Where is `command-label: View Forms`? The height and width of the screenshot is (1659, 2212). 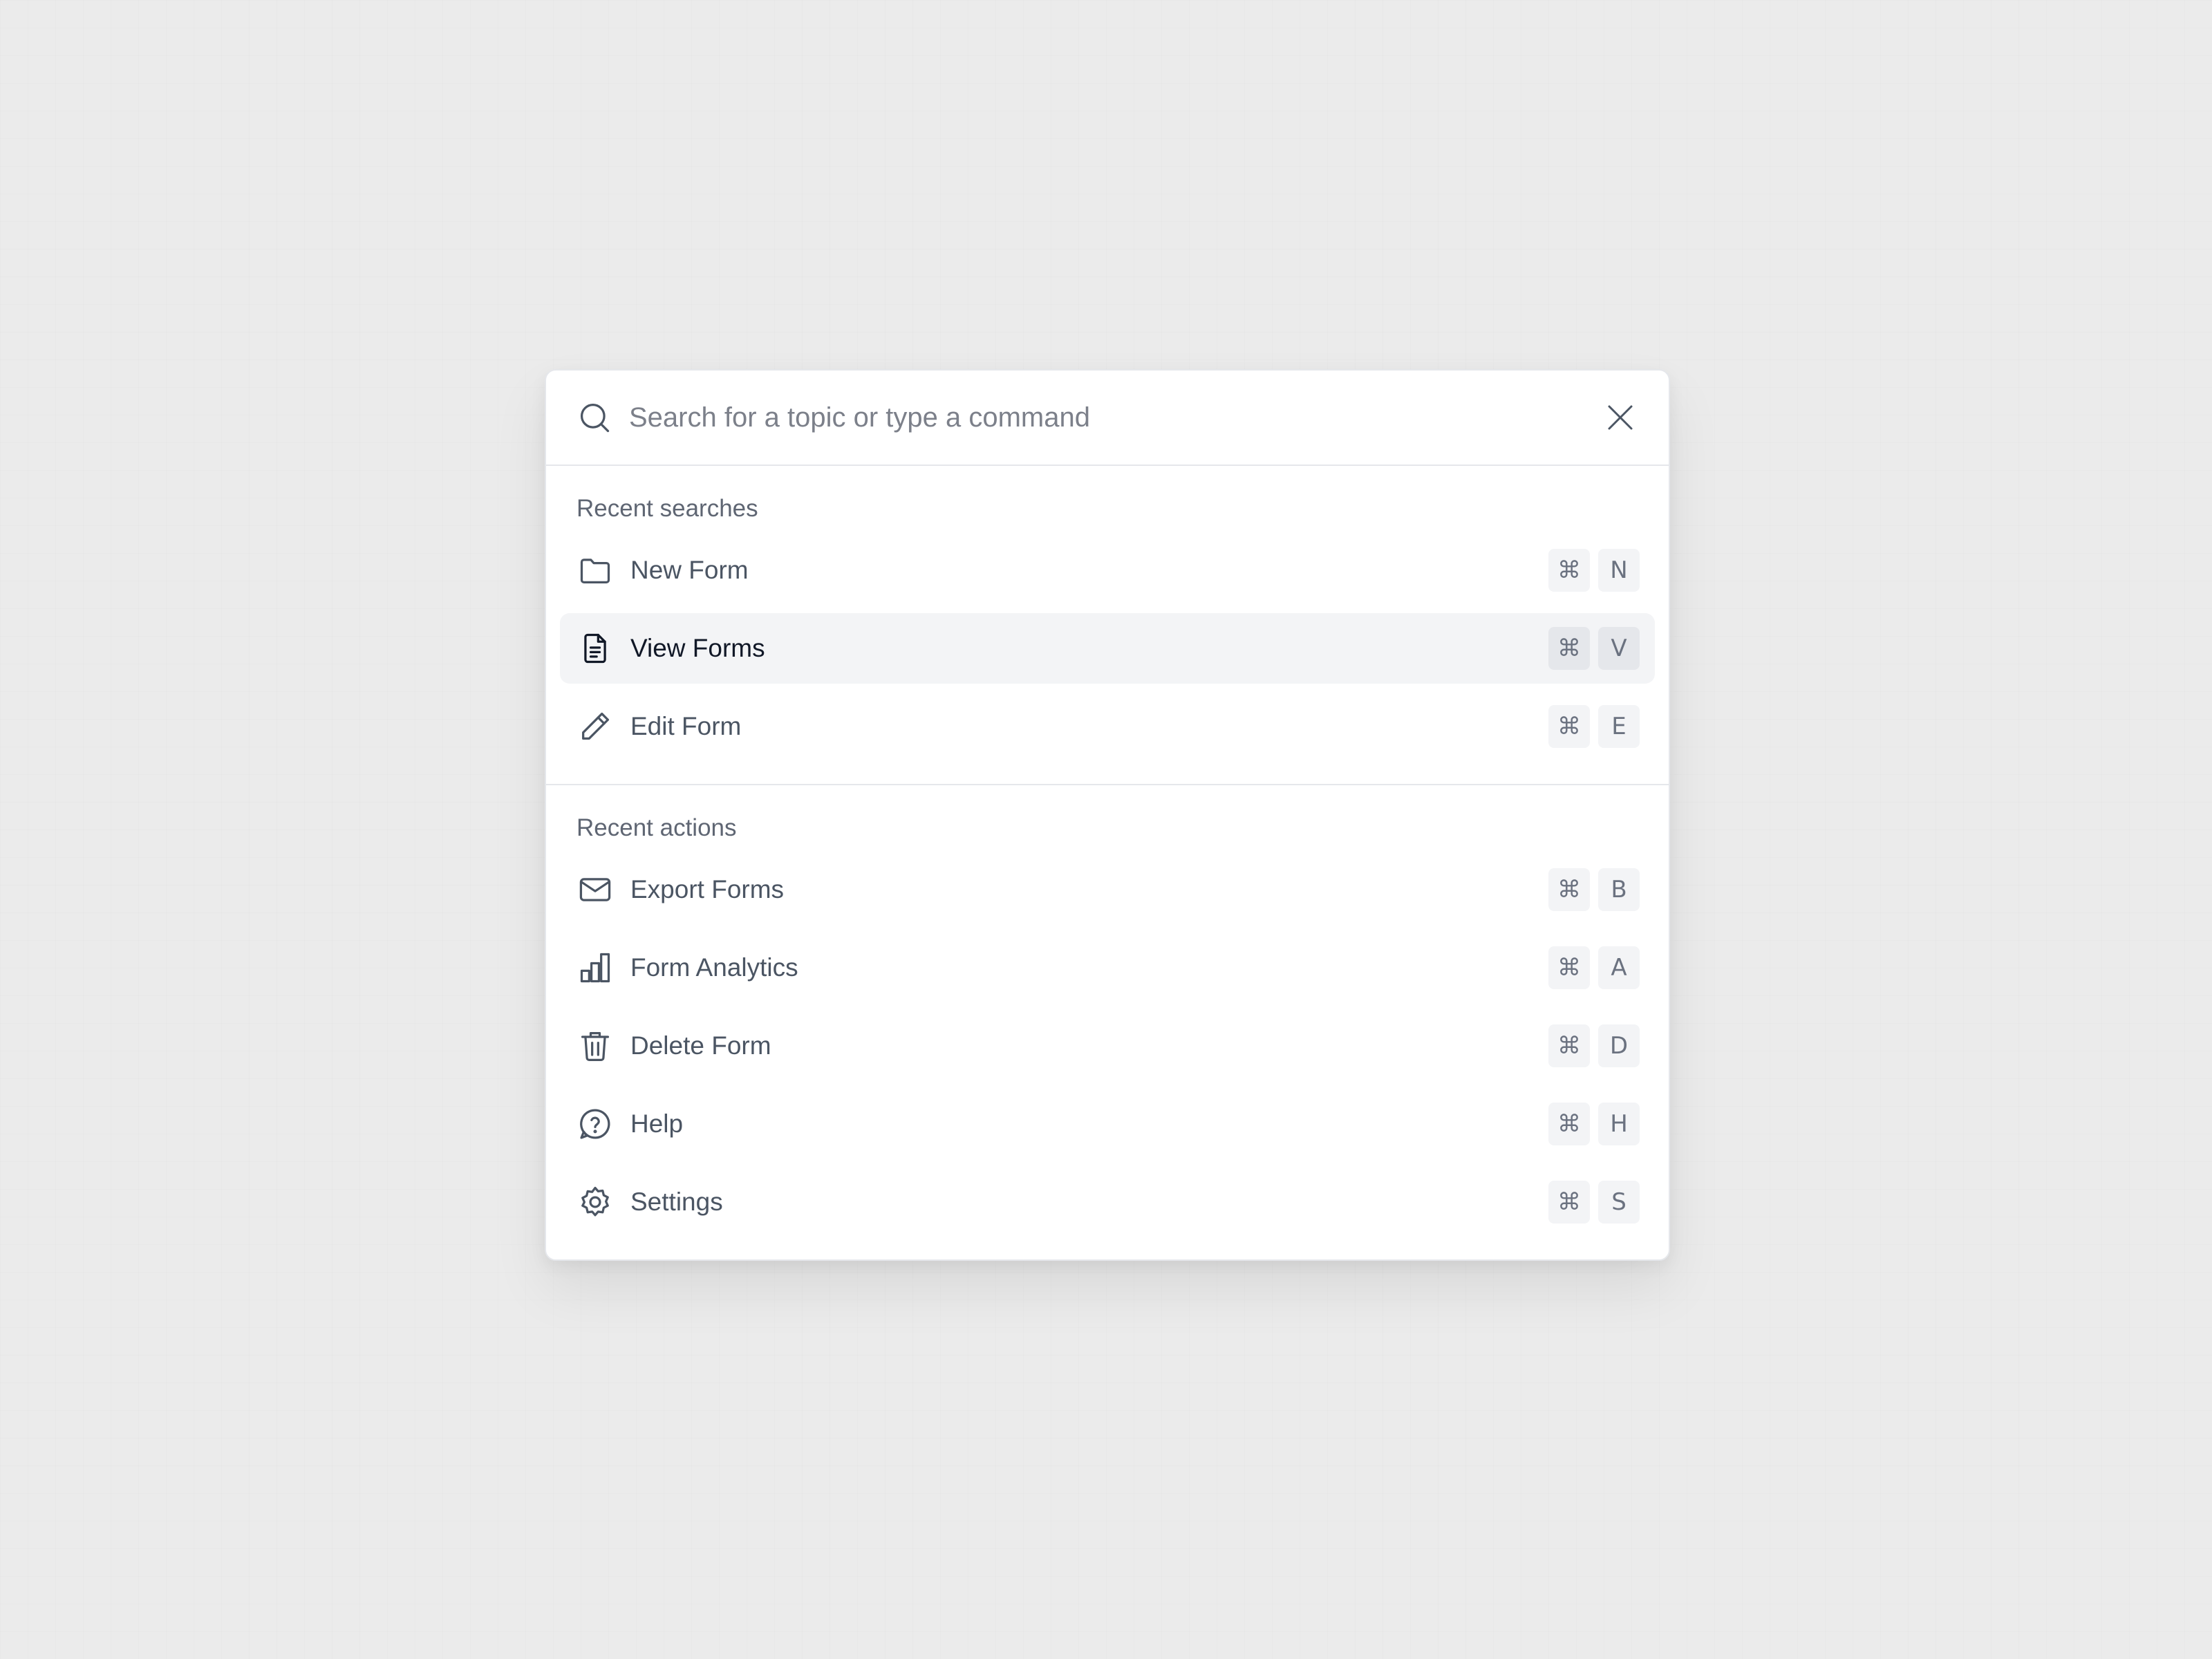
command-label: View Forms is located at coordinates (698, 648).